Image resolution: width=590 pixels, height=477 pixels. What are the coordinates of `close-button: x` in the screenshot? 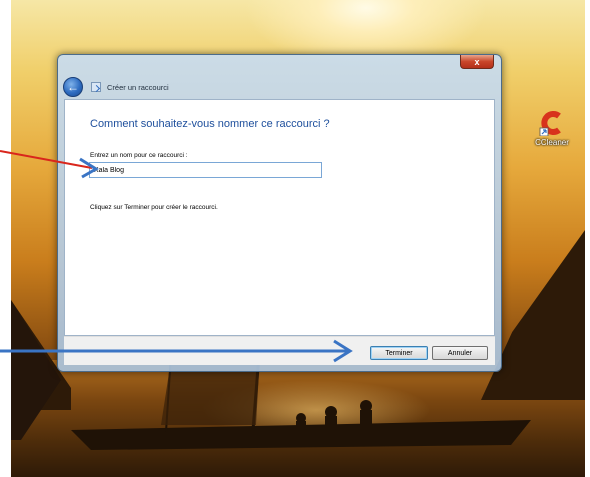 It's located at (477, 62).